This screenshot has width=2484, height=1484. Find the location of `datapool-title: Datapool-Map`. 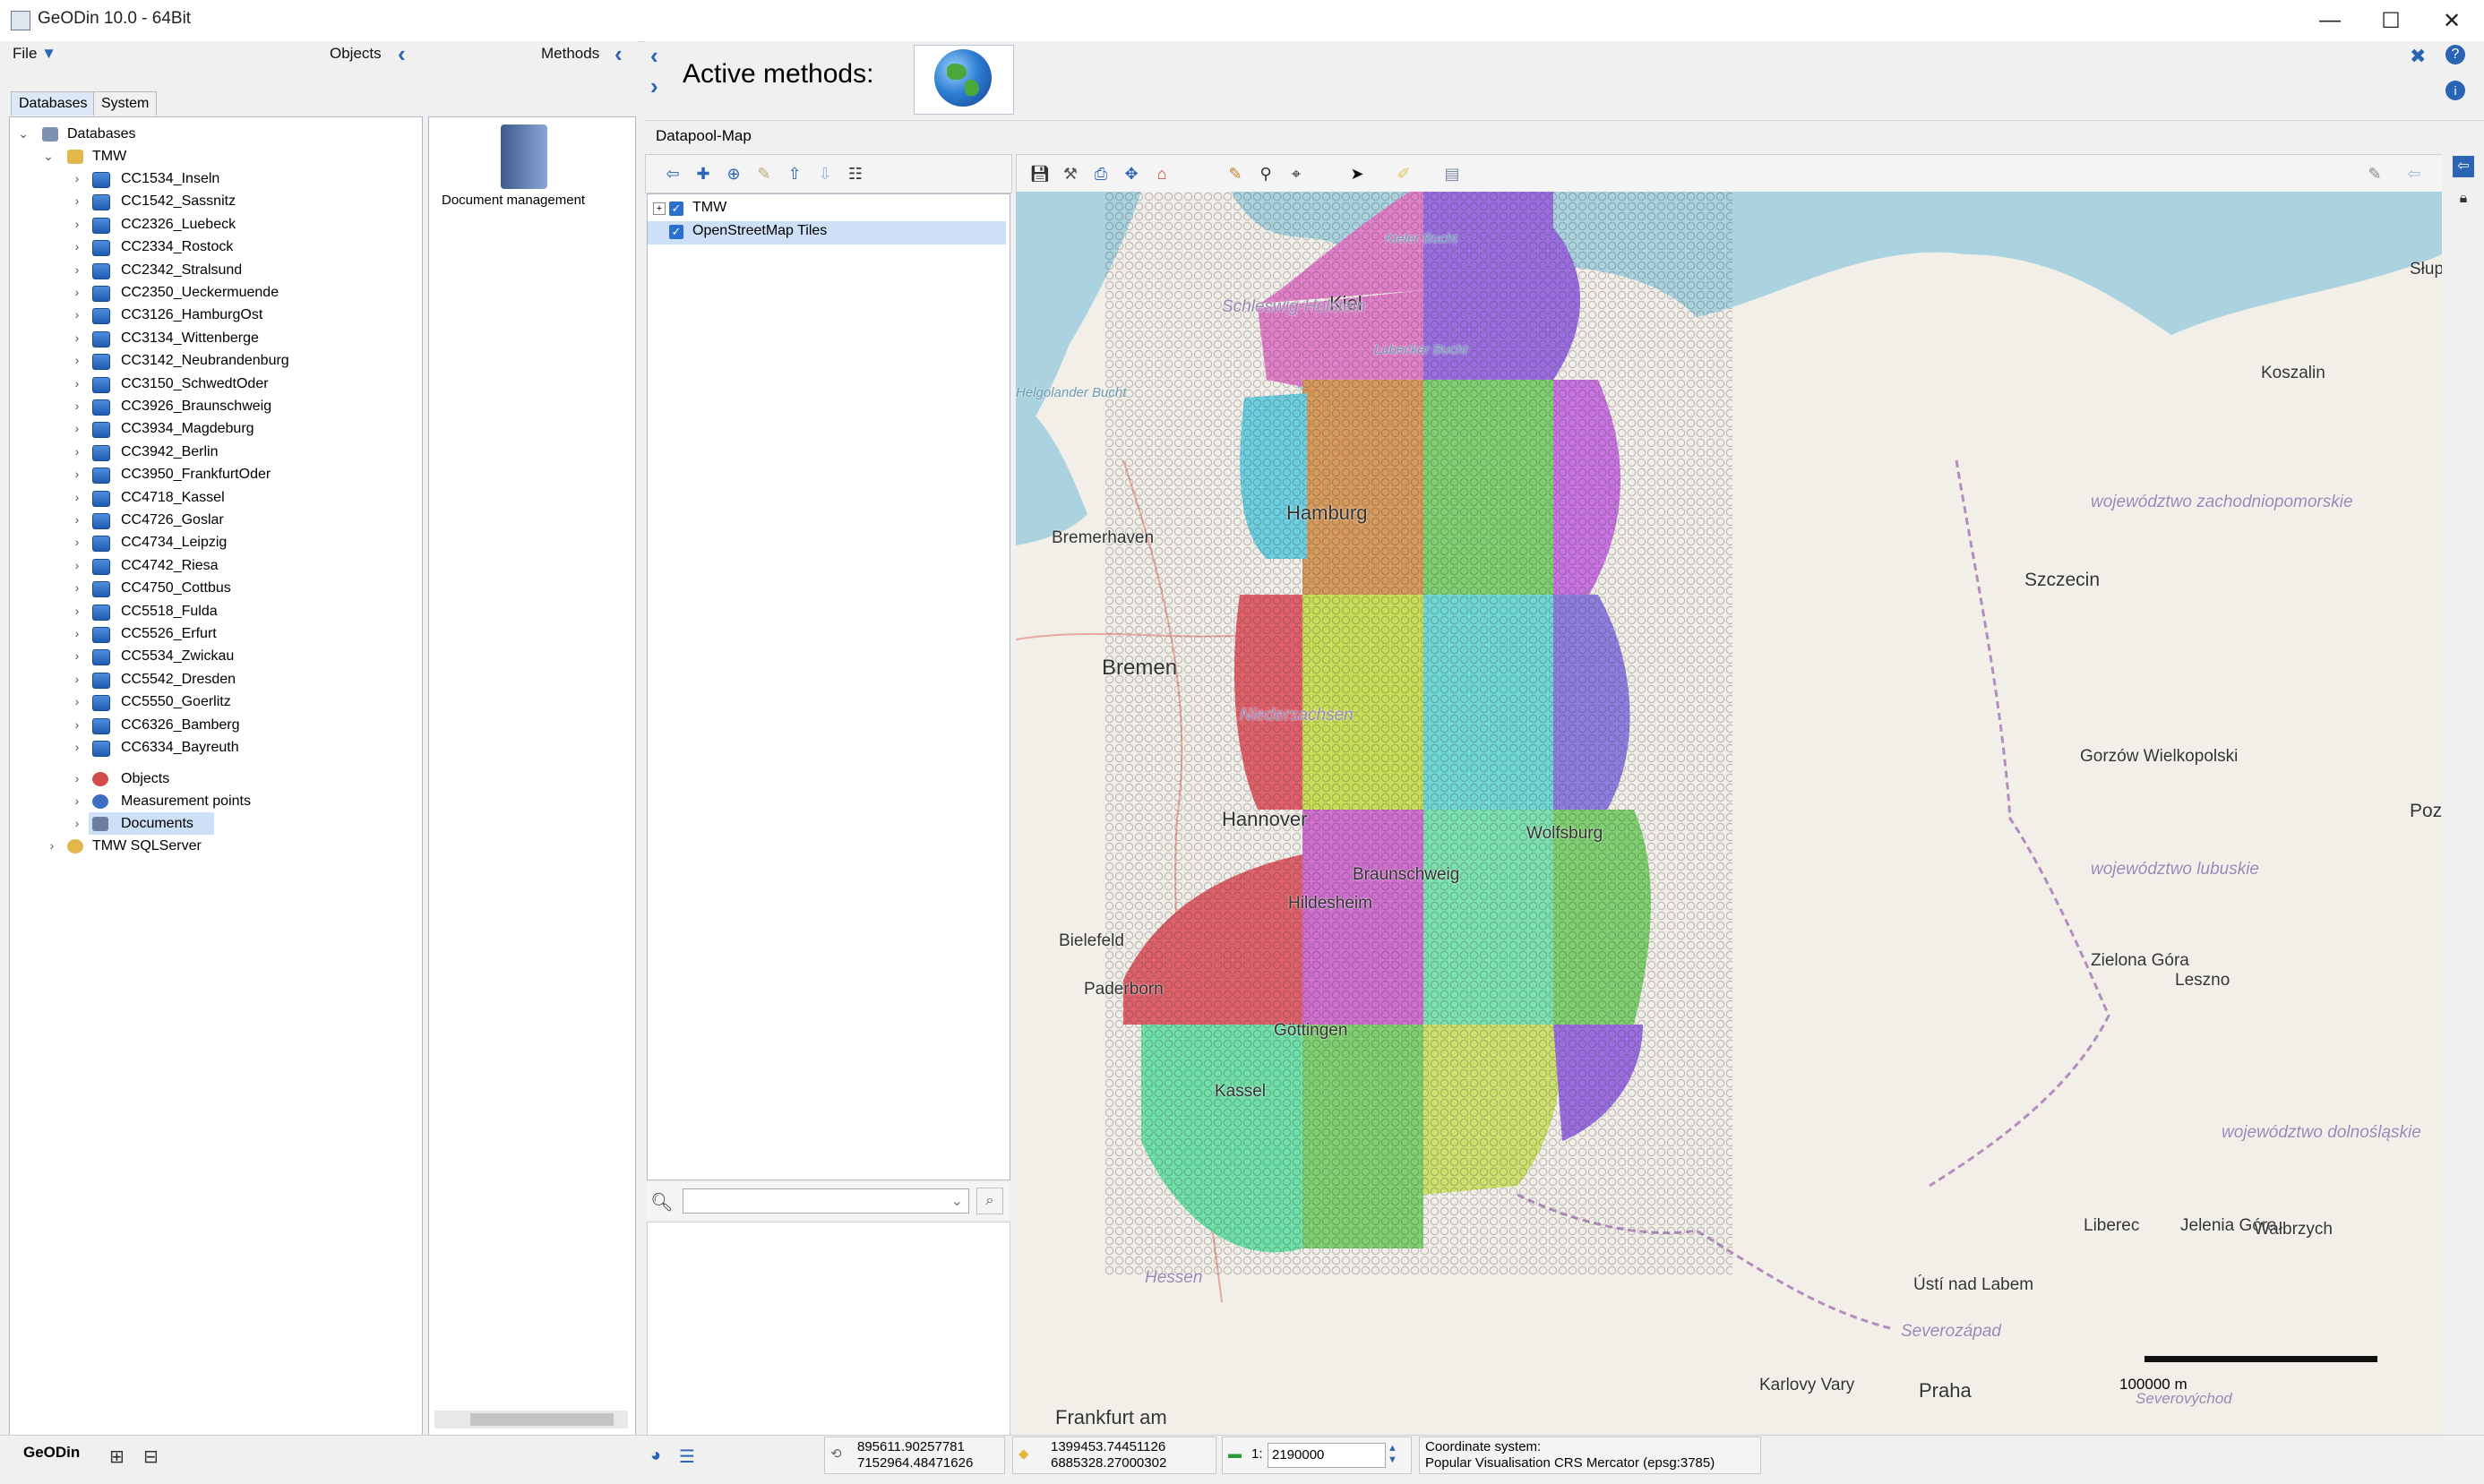

datapool-title: Datapool-Map is located at coordinates (704, 135).